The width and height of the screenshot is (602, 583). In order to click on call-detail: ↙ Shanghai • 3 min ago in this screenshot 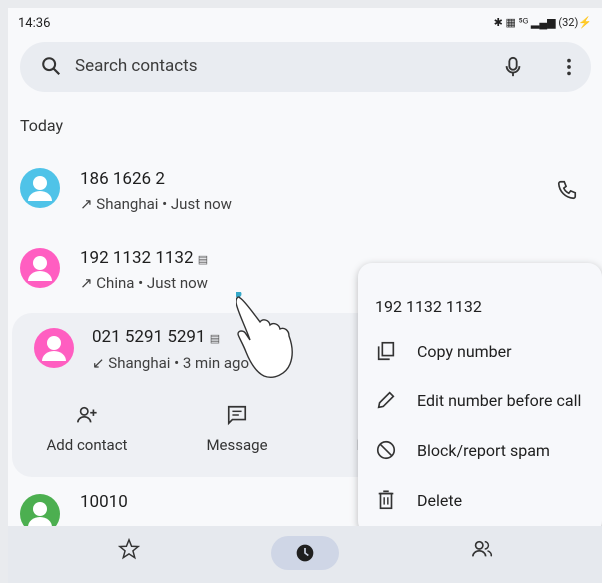, I will do `click(170, 363)`.